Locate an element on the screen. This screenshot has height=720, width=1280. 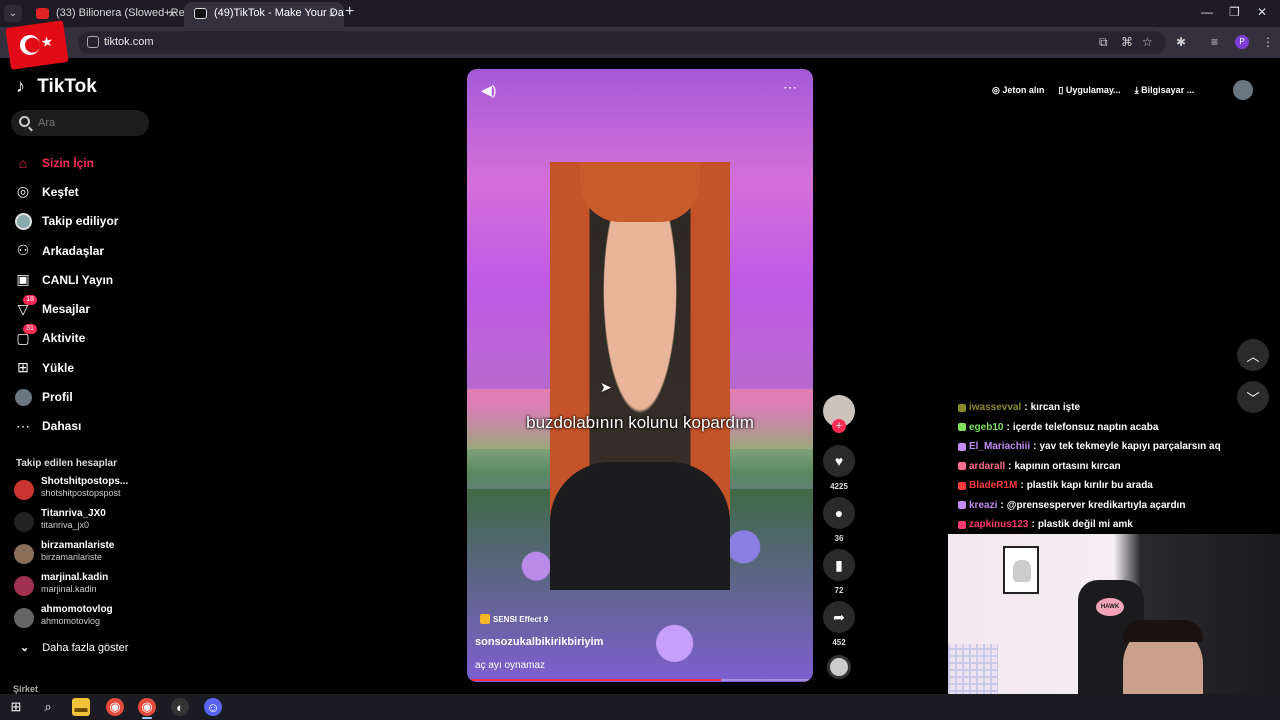
previous-video-button: ︿ is located at coordinates (1253, 355).